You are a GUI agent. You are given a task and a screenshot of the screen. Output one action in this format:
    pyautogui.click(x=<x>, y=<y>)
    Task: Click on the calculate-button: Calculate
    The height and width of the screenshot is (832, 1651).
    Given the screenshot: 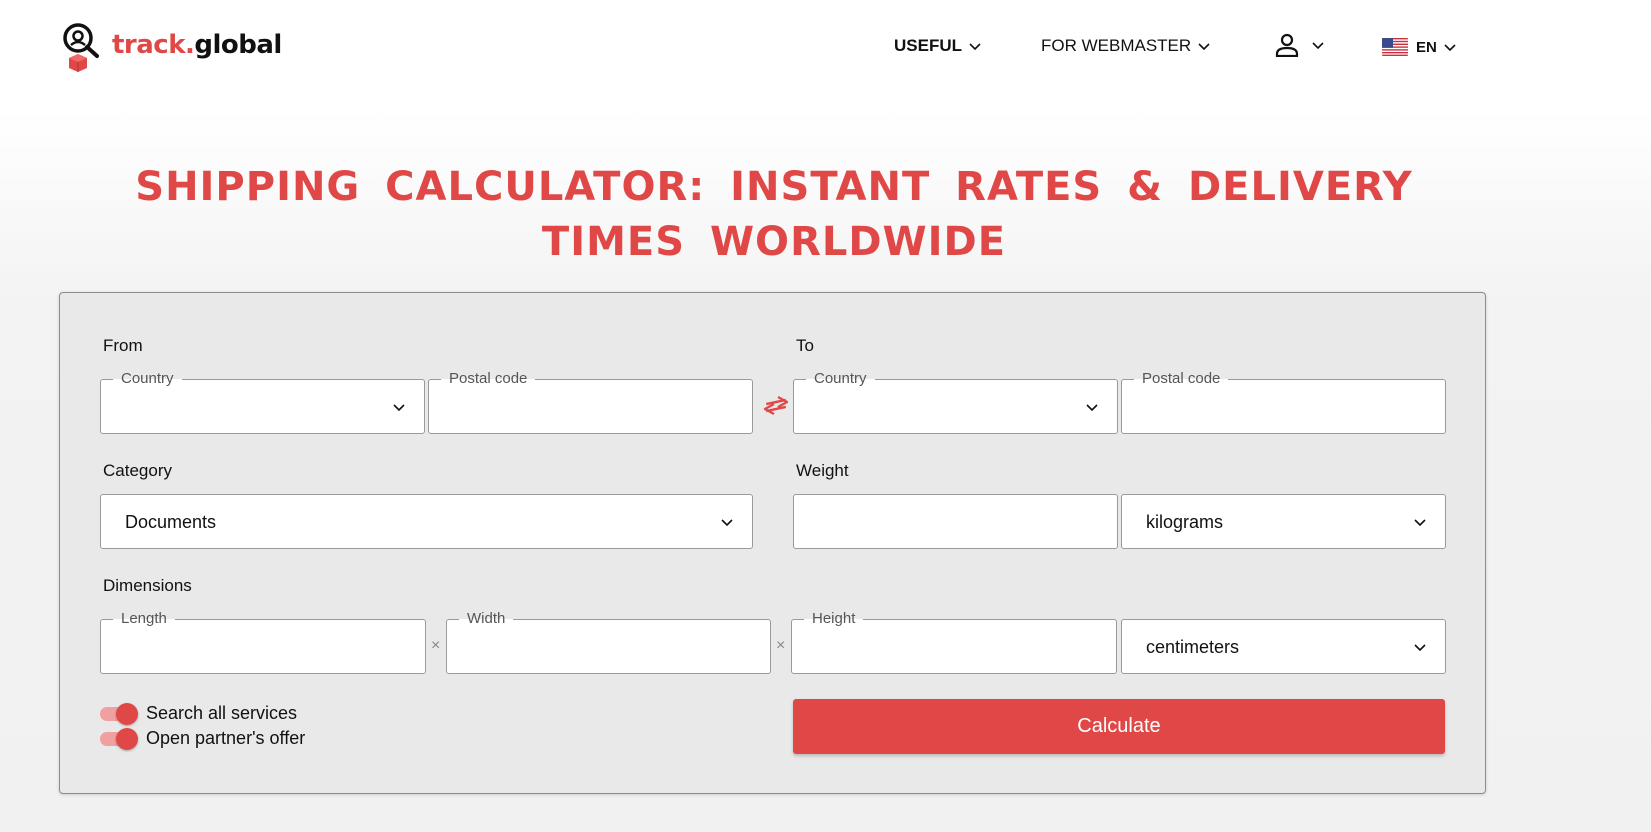 What is the action you would take?
    pyautogui.click(x=1119, y=726)
    